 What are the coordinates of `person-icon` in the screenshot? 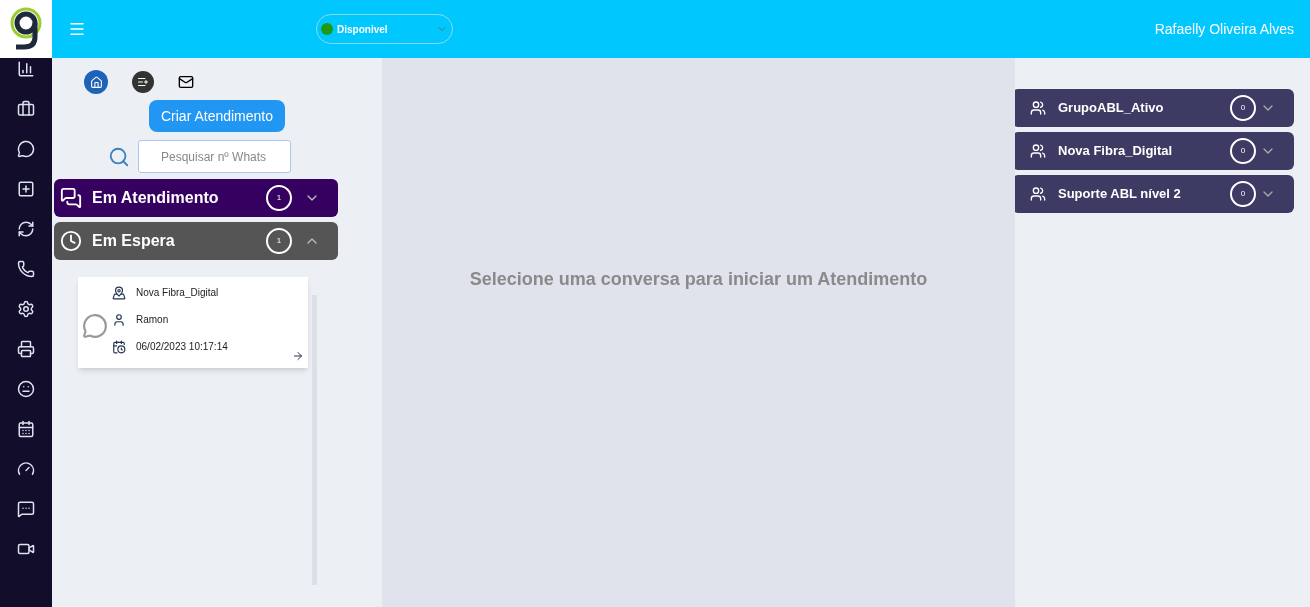 It's located at (119, 319).